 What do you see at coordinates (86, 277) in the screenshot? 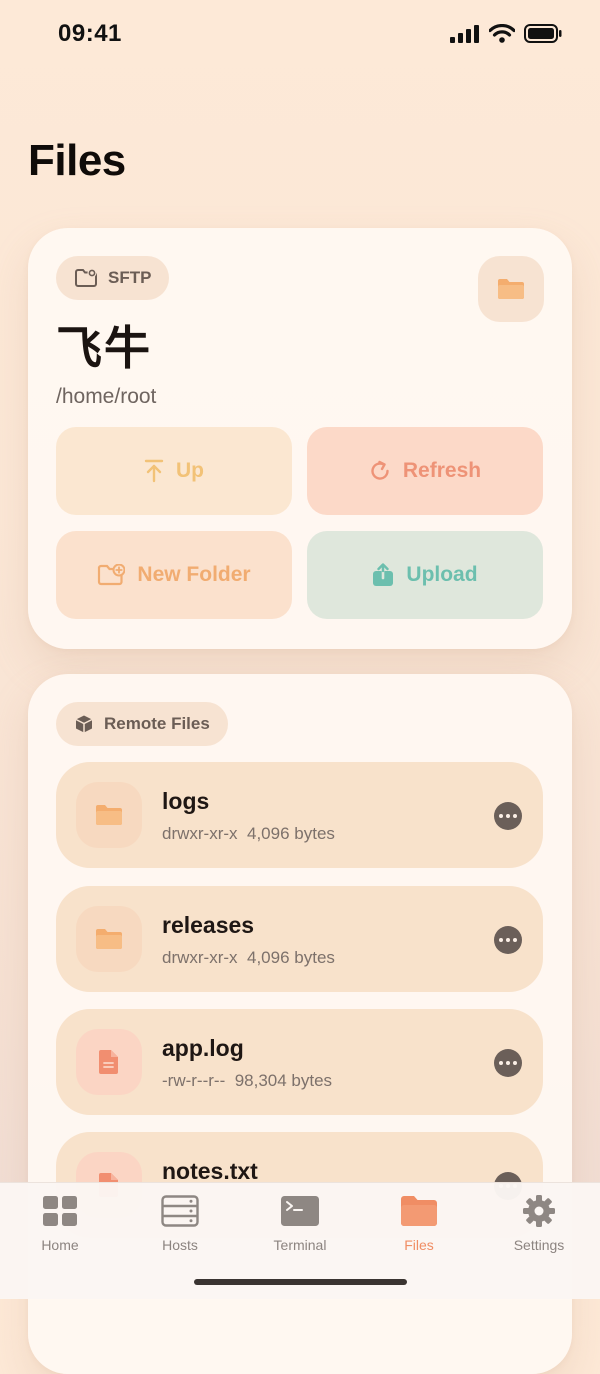
I see `folder-settings-icon` at bounding box center [86, 277].